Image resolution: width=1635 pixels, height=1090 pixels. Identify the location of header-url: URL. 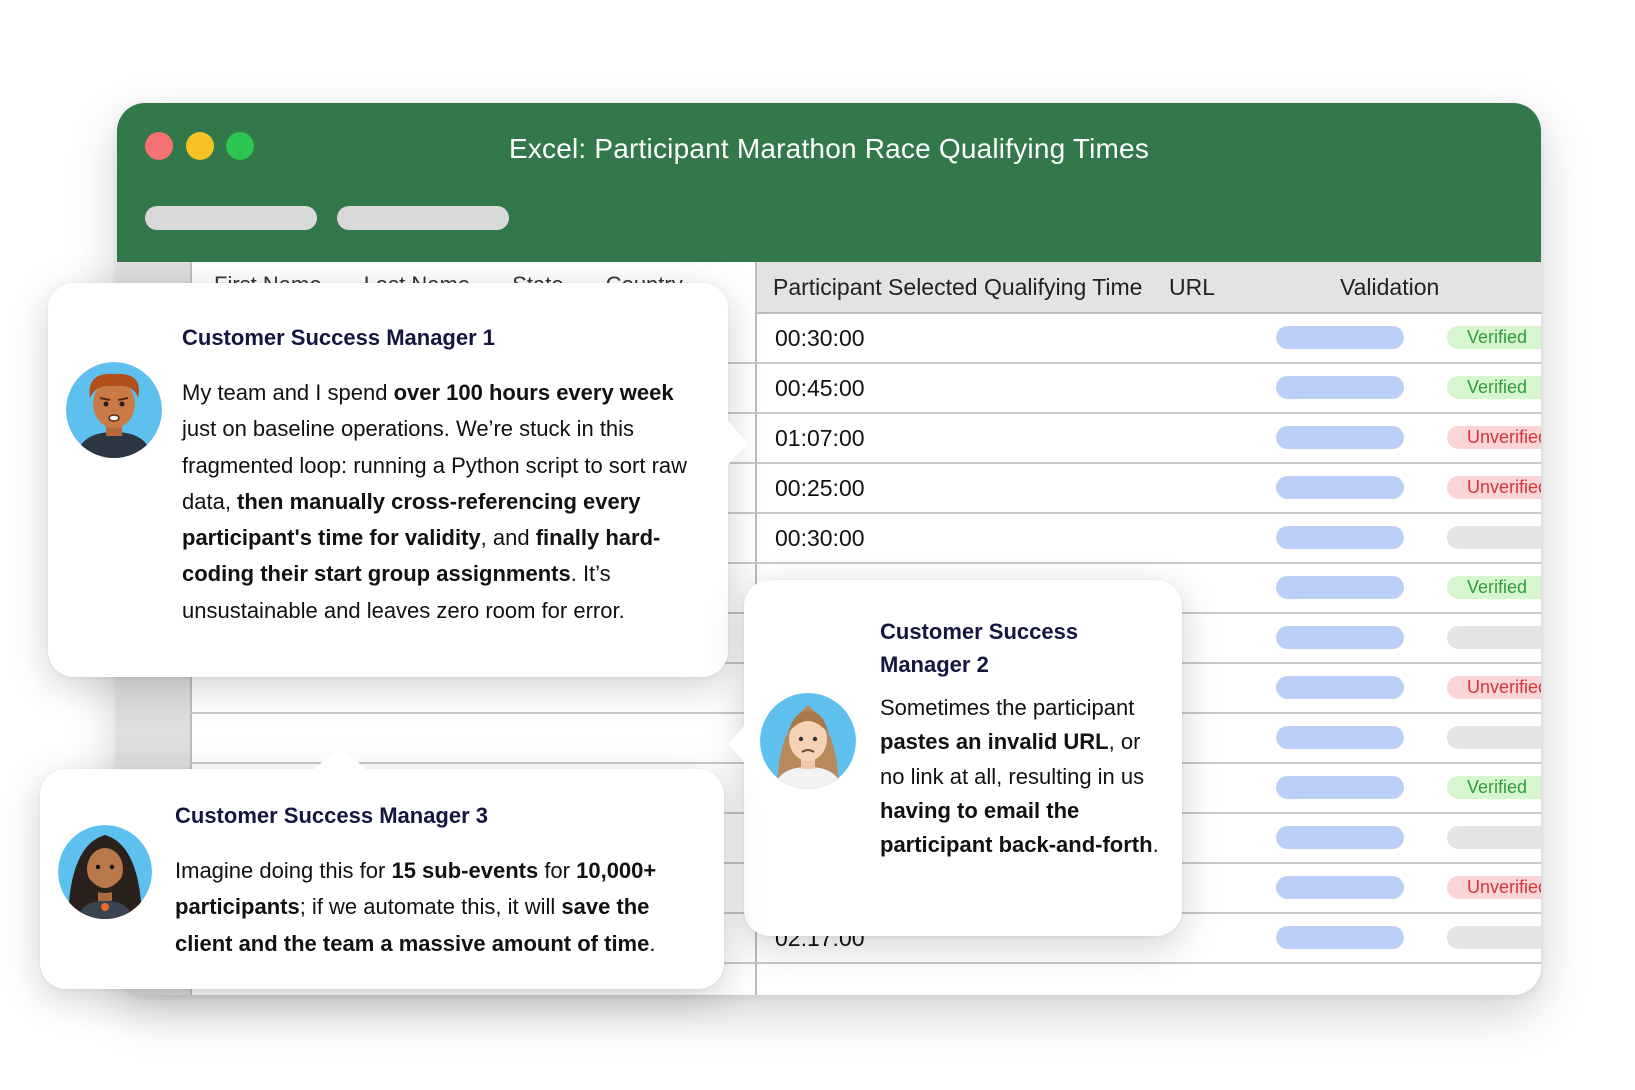
(1192, 287).